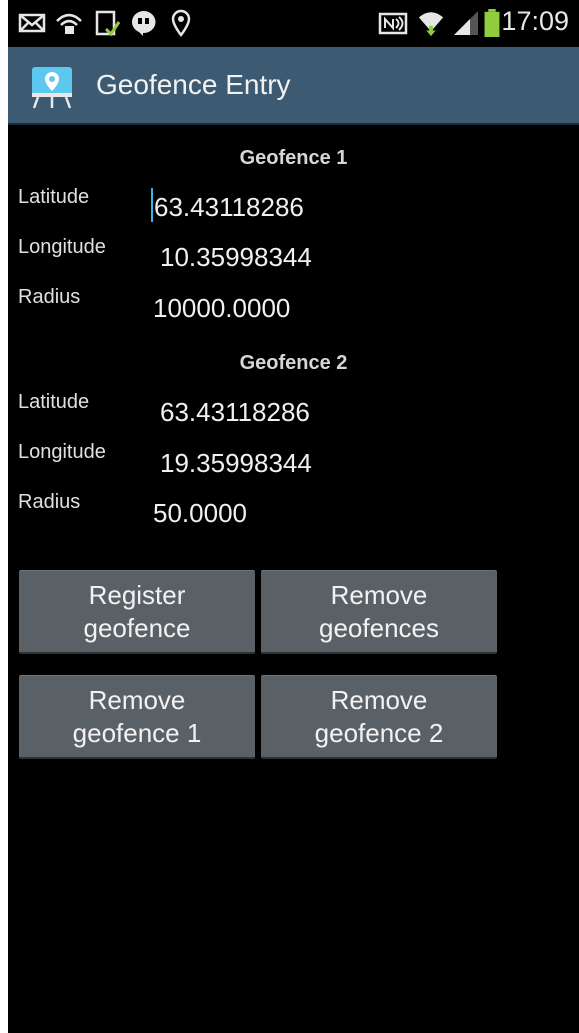 The image size is (579, 1033). Describe the element at coordinates (193, 84) in the screenshot. I see `app-title: Geofence Entry` at that location.